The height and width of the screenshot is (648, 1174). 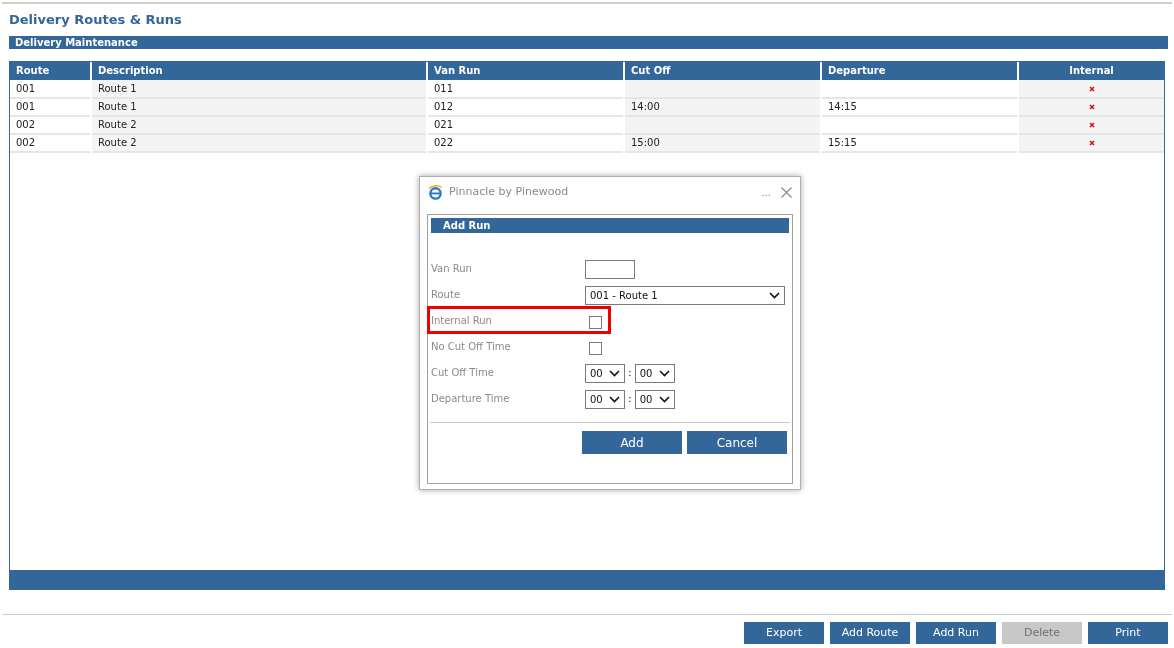 I want to click on close-icon, so click(x=786, y=192).